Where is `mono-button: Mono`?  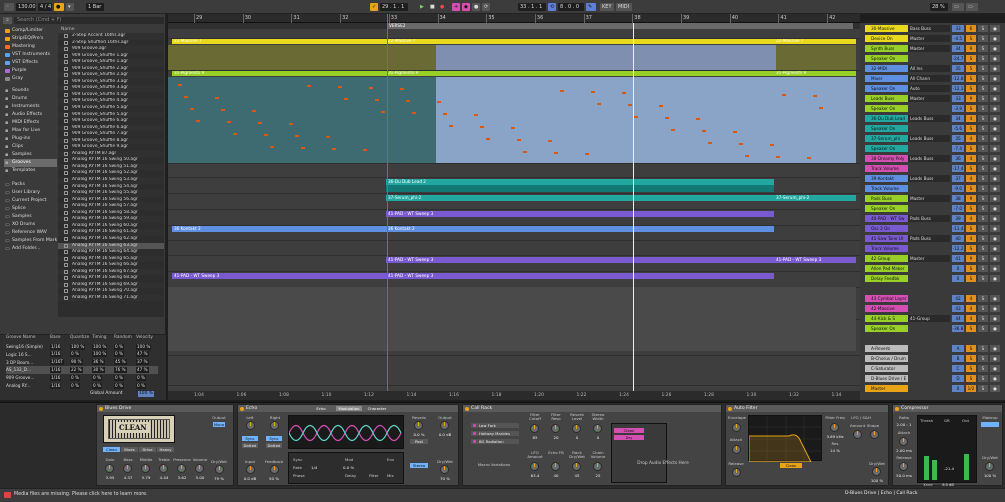
mono-button: Mono is located at coordinates (219, 424).